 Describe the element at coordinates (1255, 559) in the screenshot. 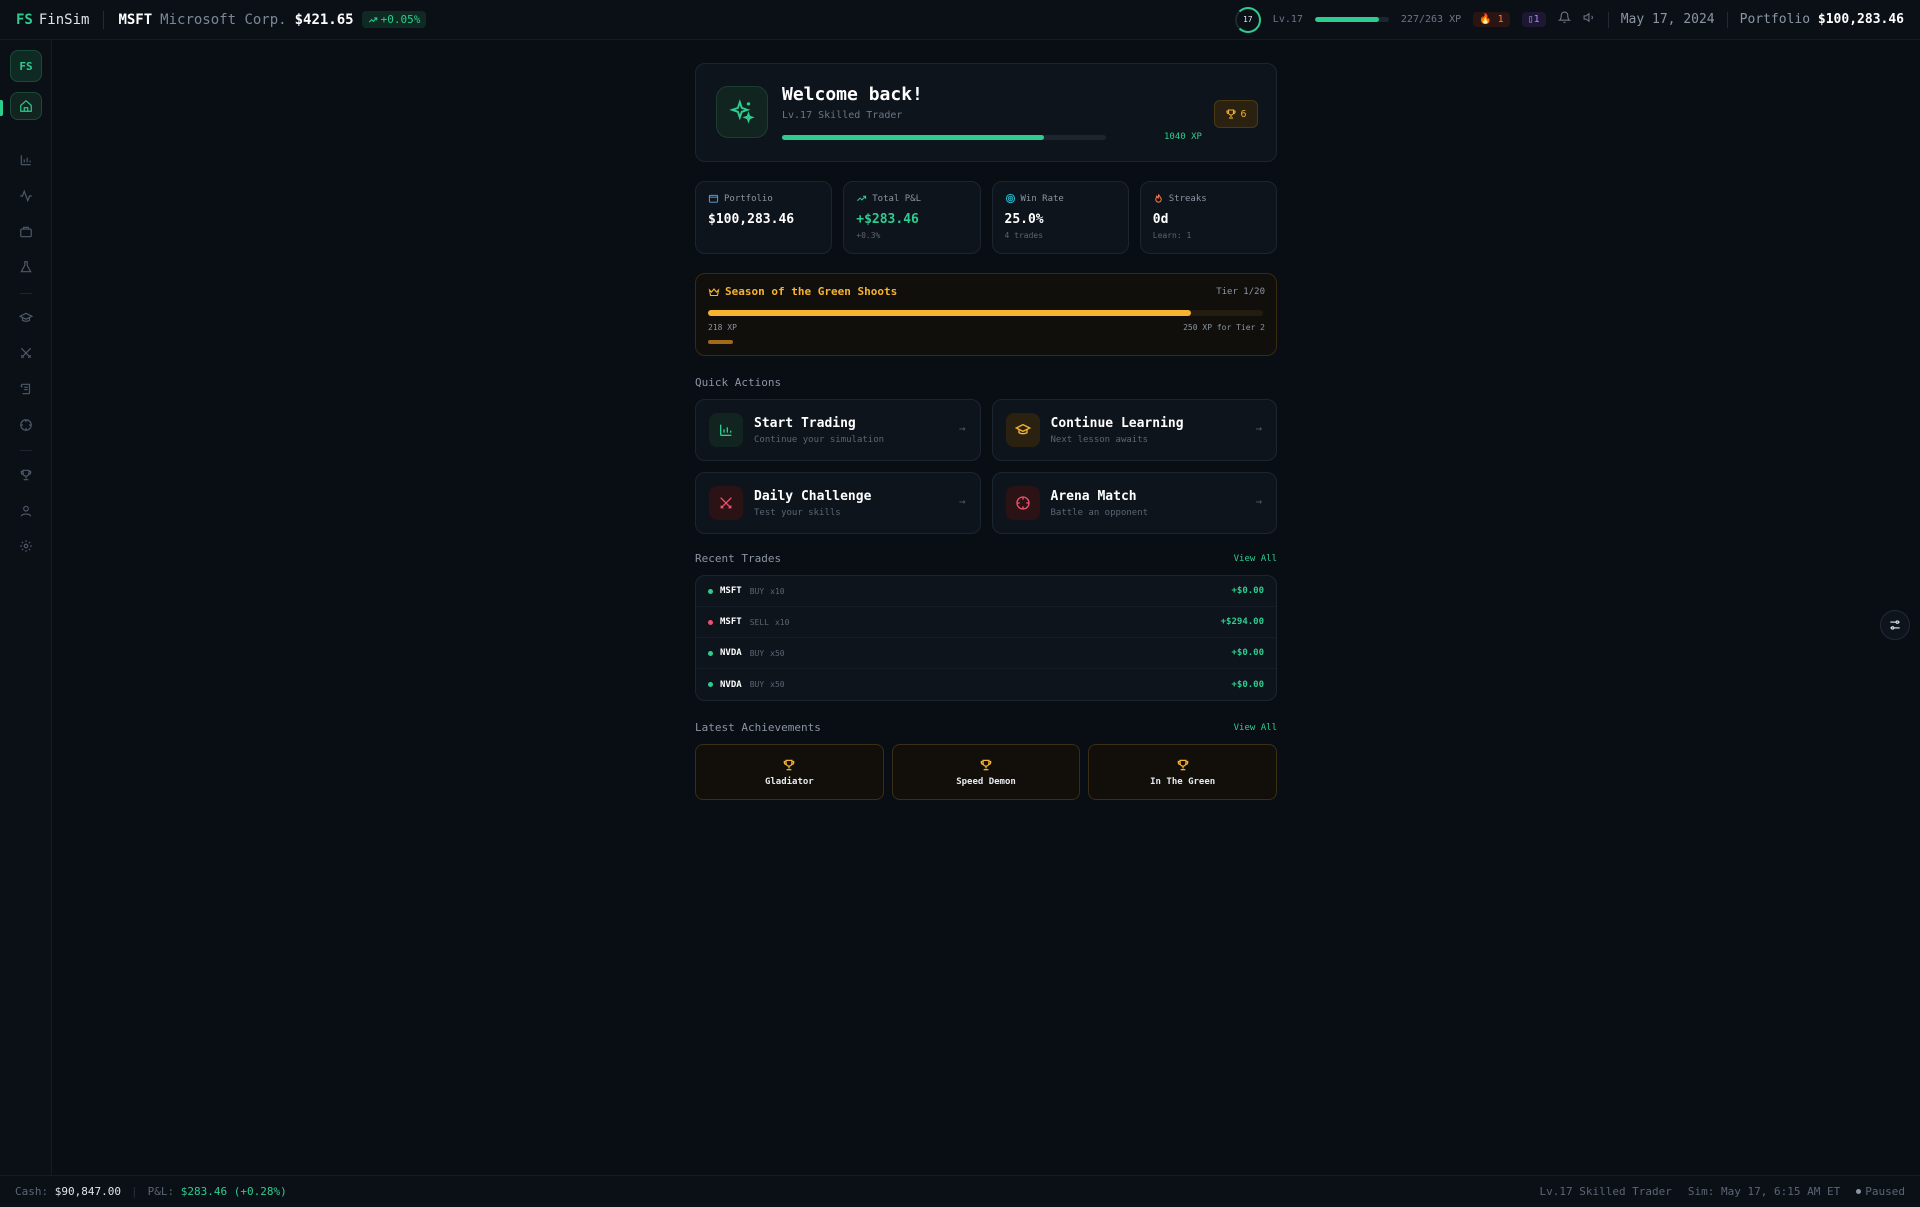

I see `recent-trades-view-all-link: View All` at that location.